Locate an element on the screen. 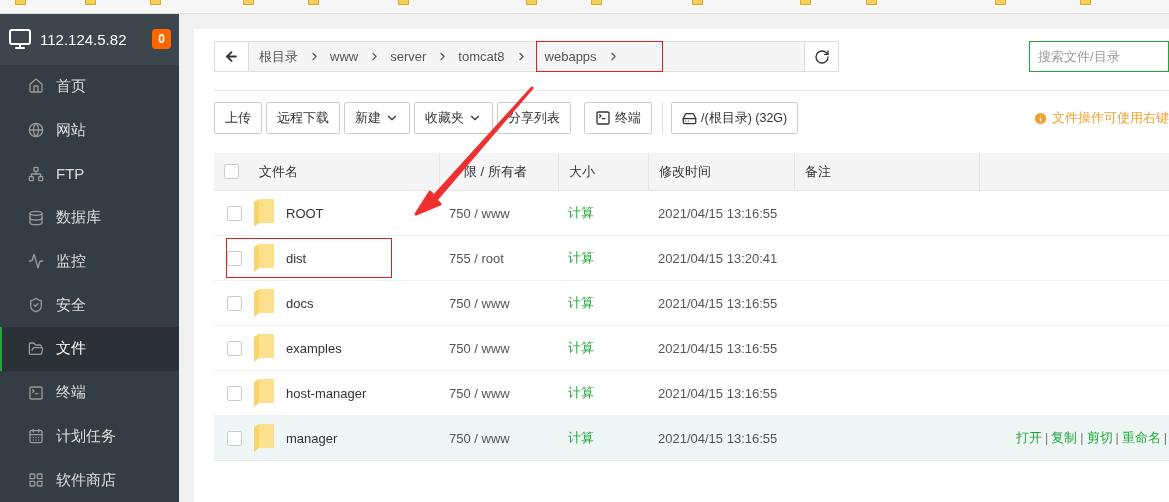 The height and width of the screenshot is (502, 1169). sidebar-item: 计划任务 is located at coordinates (89, 436).